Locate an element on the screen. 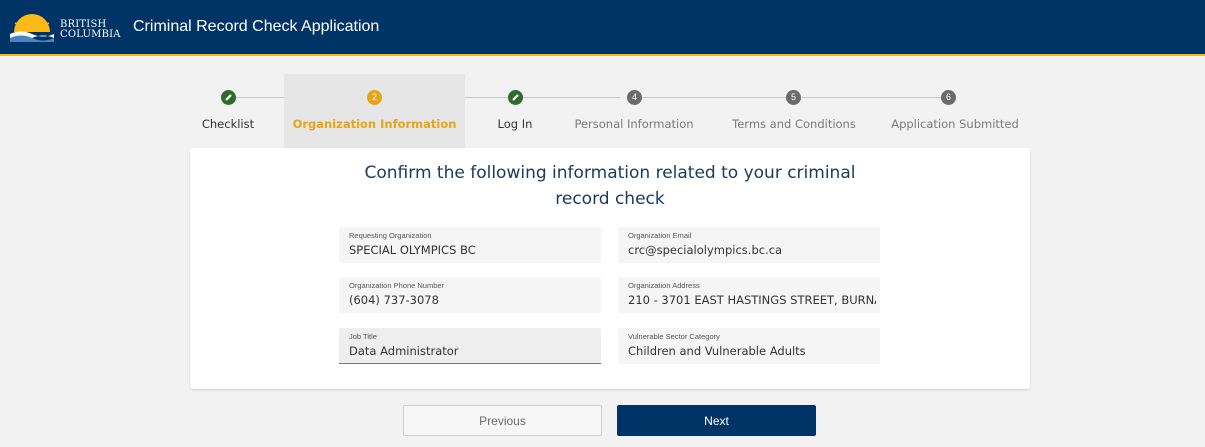 Image resolution: width=1205 pixels, height=447 pixels. field-label: Organization Address is located at coordinates (664, 285).